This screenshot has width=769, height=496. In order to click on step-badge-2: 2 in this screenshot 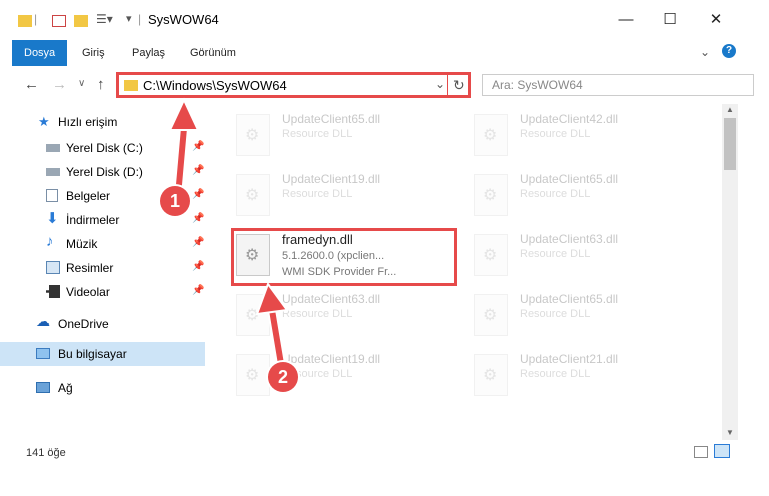, I will do `click(283, 377)`.